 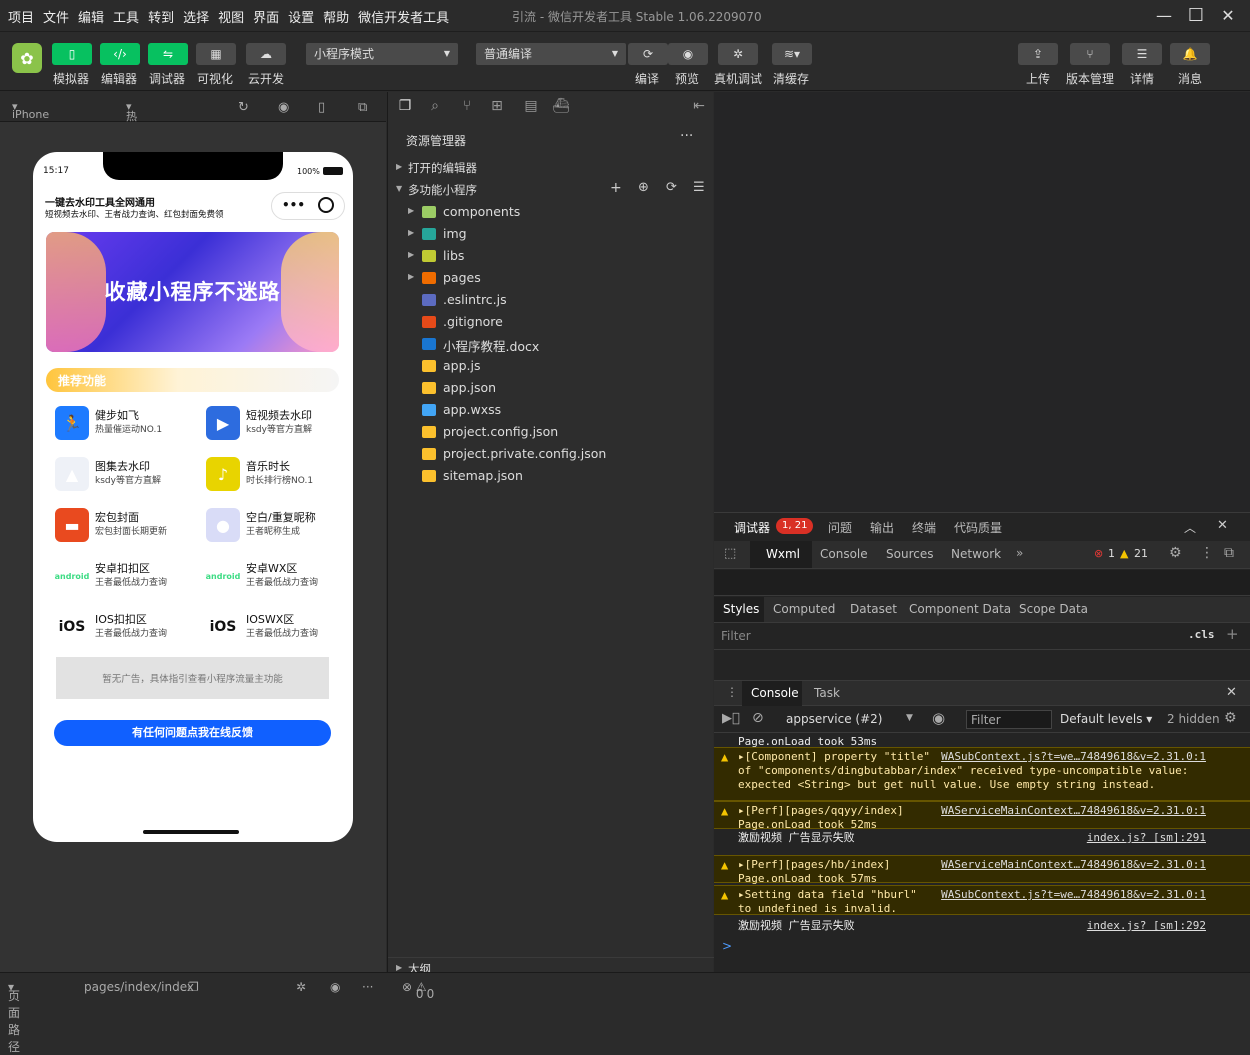 I want to click on banner: 收藏小程序不迷路, so click(x=192, y=292).